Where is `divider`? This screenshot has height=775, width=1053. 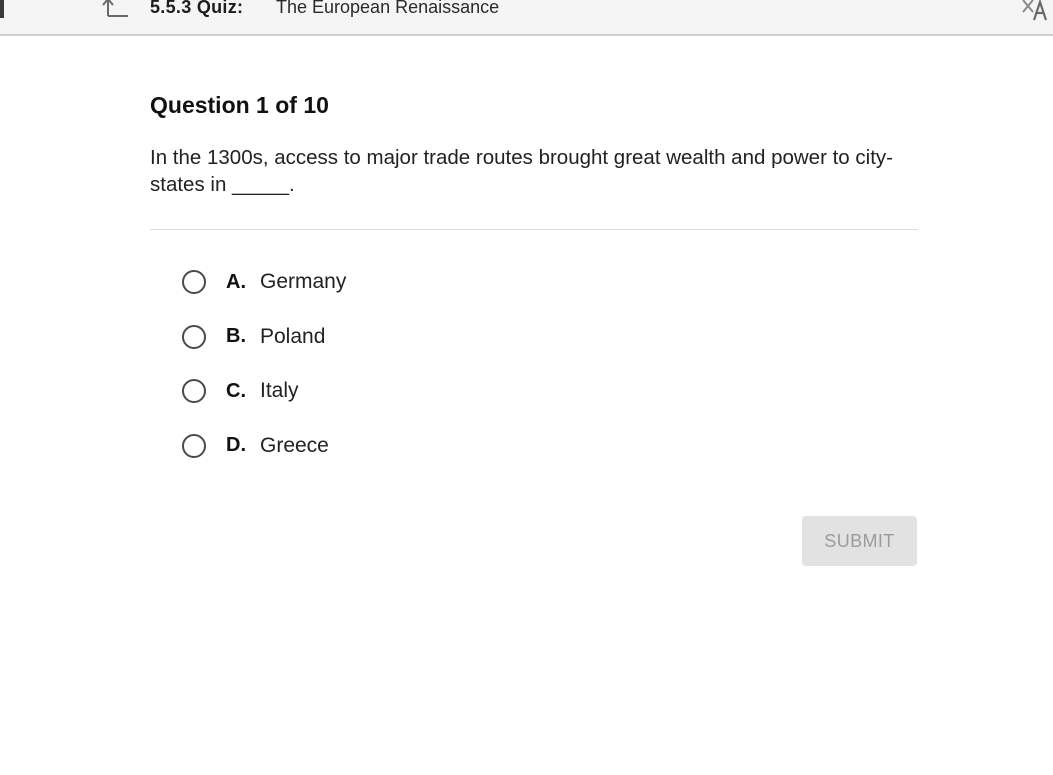 divider is located at coordinates (534, 229).